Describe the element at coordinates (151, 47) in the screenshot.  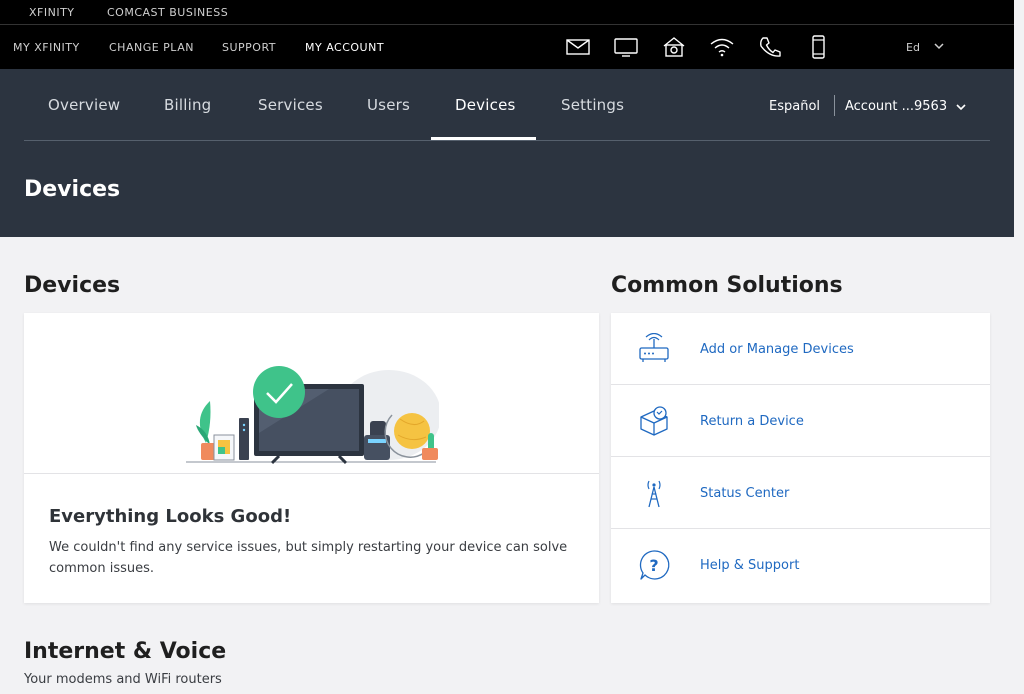
I see `nav-change-plan: CHANGE PLAN` at that location.